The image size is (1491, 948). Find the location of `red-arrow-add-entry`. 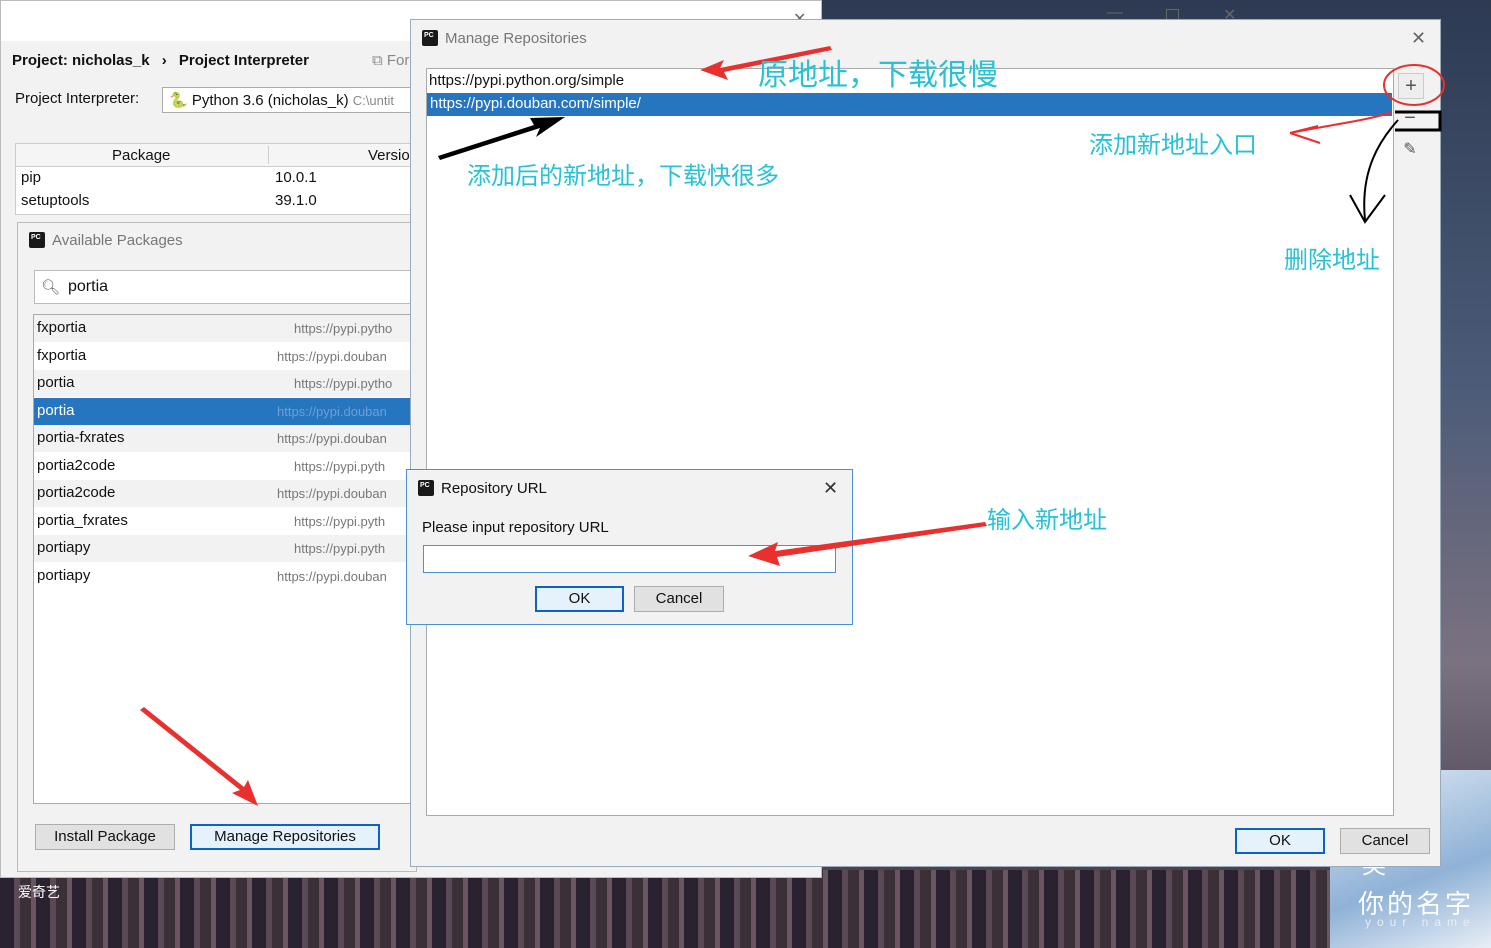

red-arrow-add-entry is located at coordinates (1341, 127).